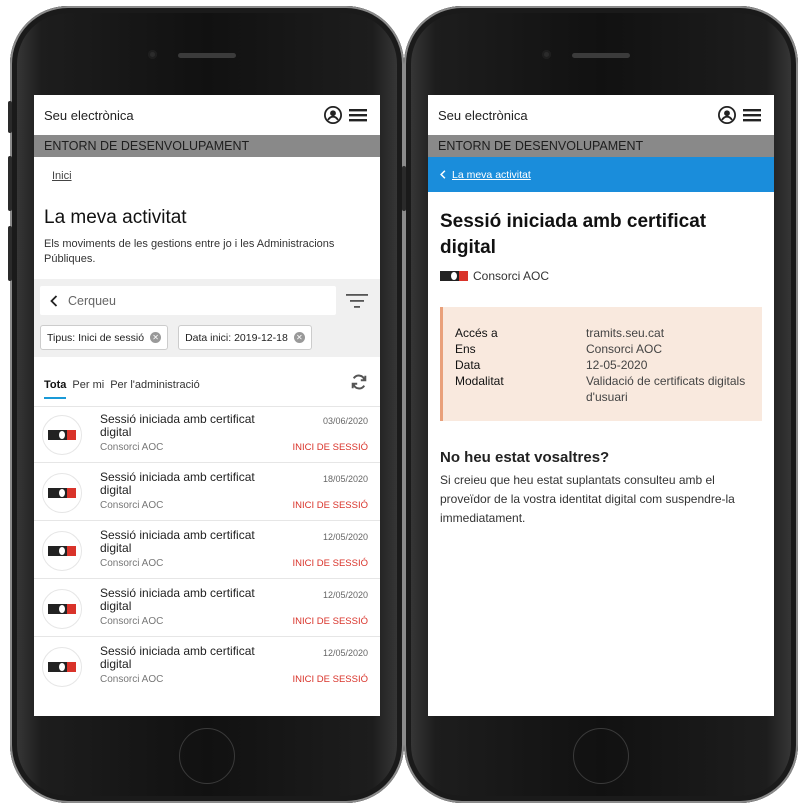  What do you see at coordinates (96, 337) in the screenshot?
I see `chip-label: Tipus: Inici de sessió` at bounding box center [96, 337].